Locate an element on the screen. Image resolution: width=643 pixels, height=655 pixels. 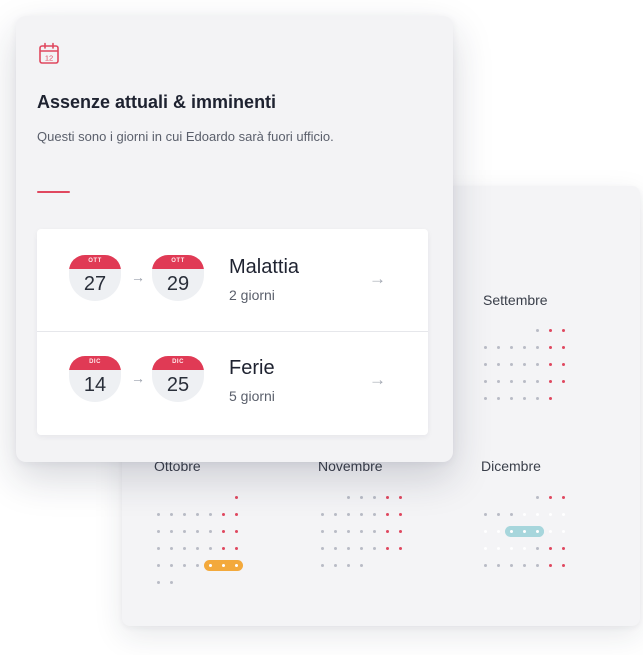
absence-duration: 2 giorni is located at coordinates (252, 295).